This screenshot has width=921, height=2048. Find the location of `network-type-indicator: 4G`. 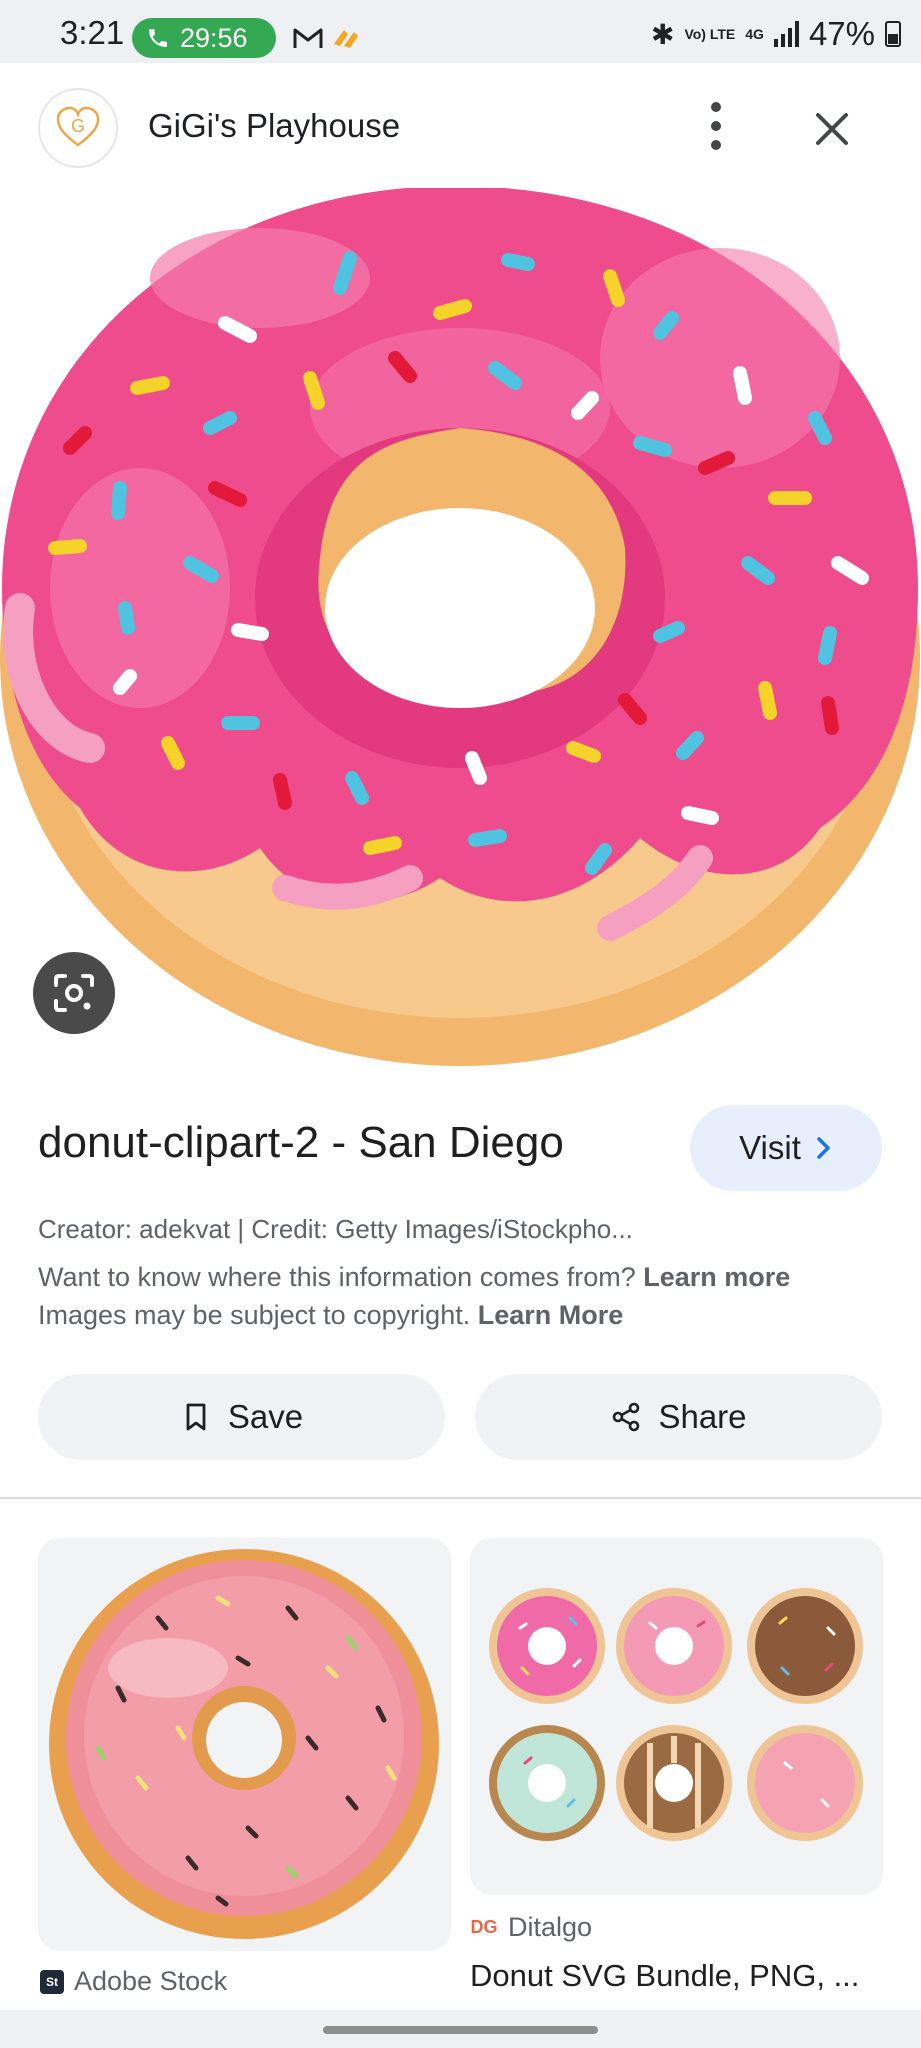

network-type-indicator: 4G is located at coordinates (754, 34).